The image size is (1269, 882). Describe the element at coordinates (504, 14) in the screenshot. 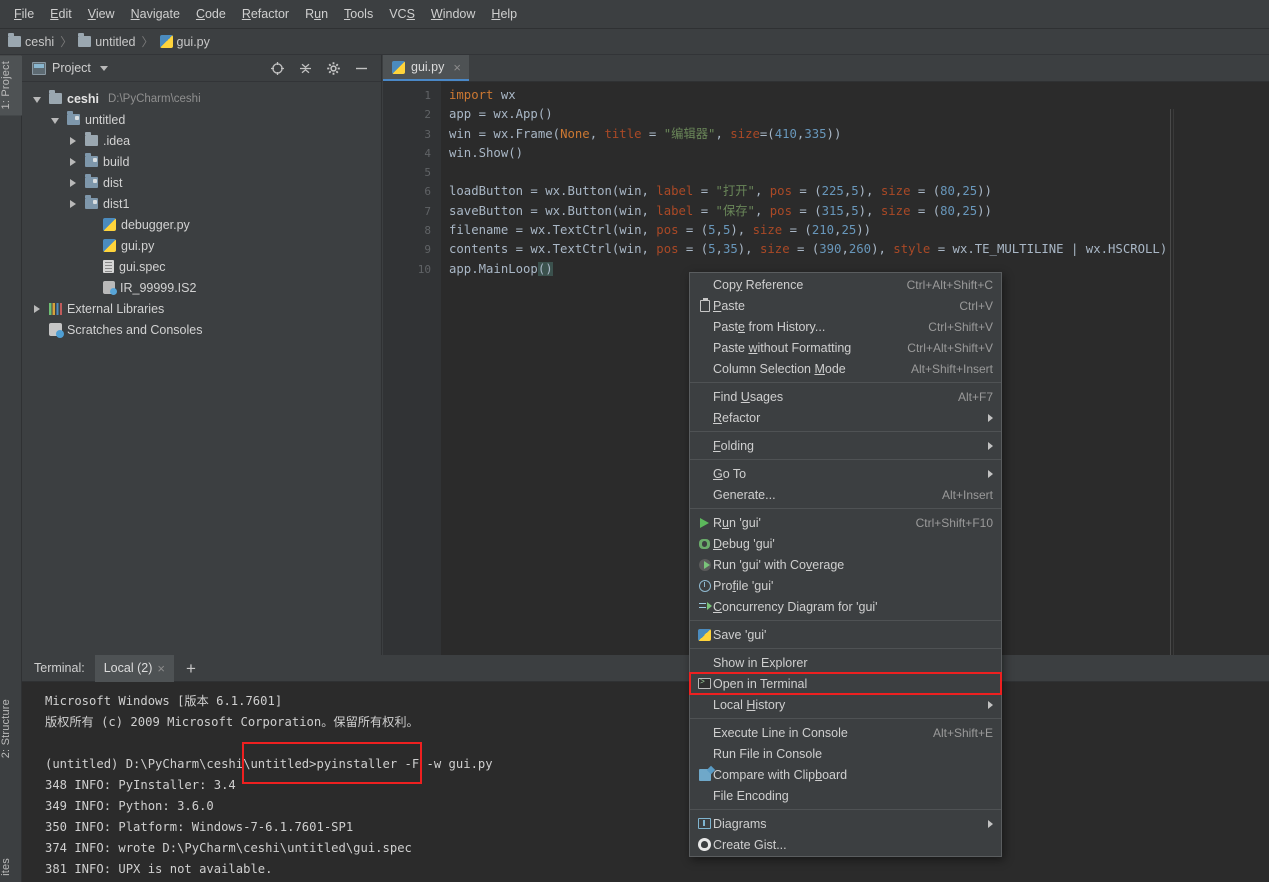

I see `menu-help: Help` at that location.